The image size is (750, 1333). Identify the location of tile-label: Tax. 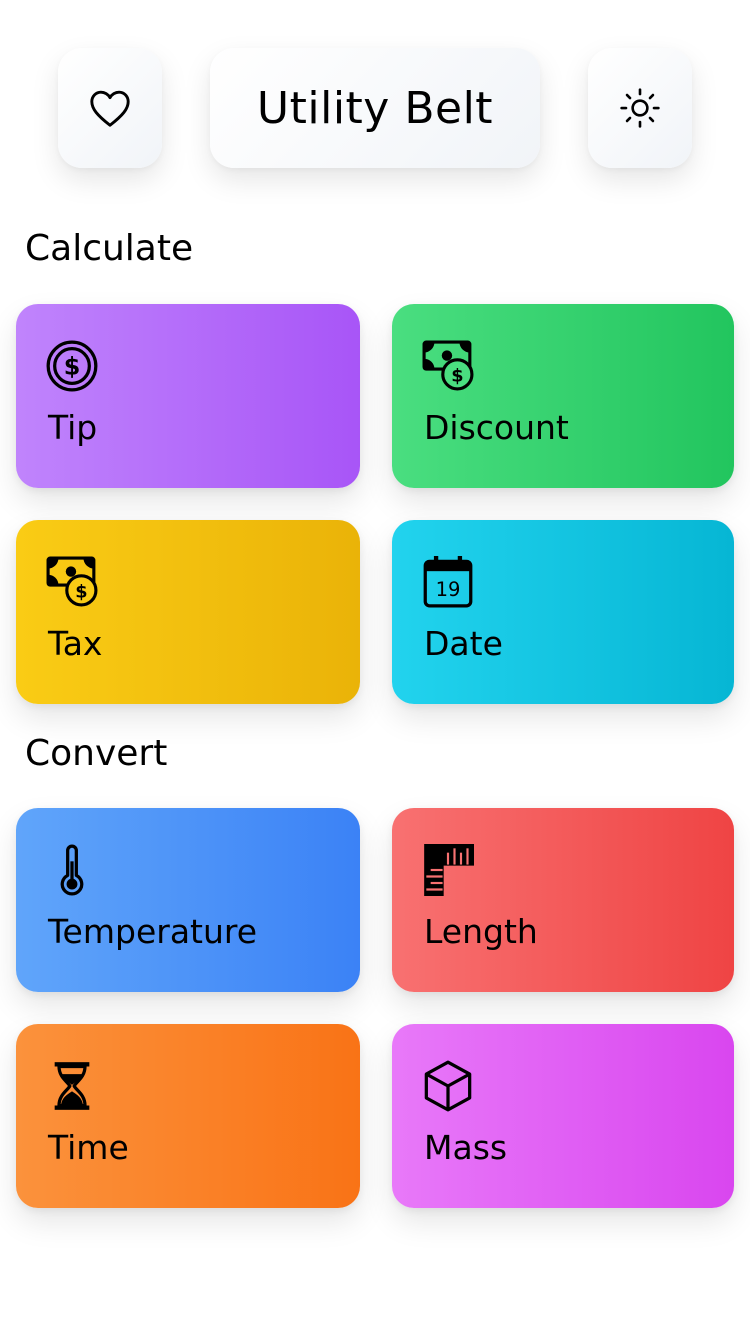
(75, 643).